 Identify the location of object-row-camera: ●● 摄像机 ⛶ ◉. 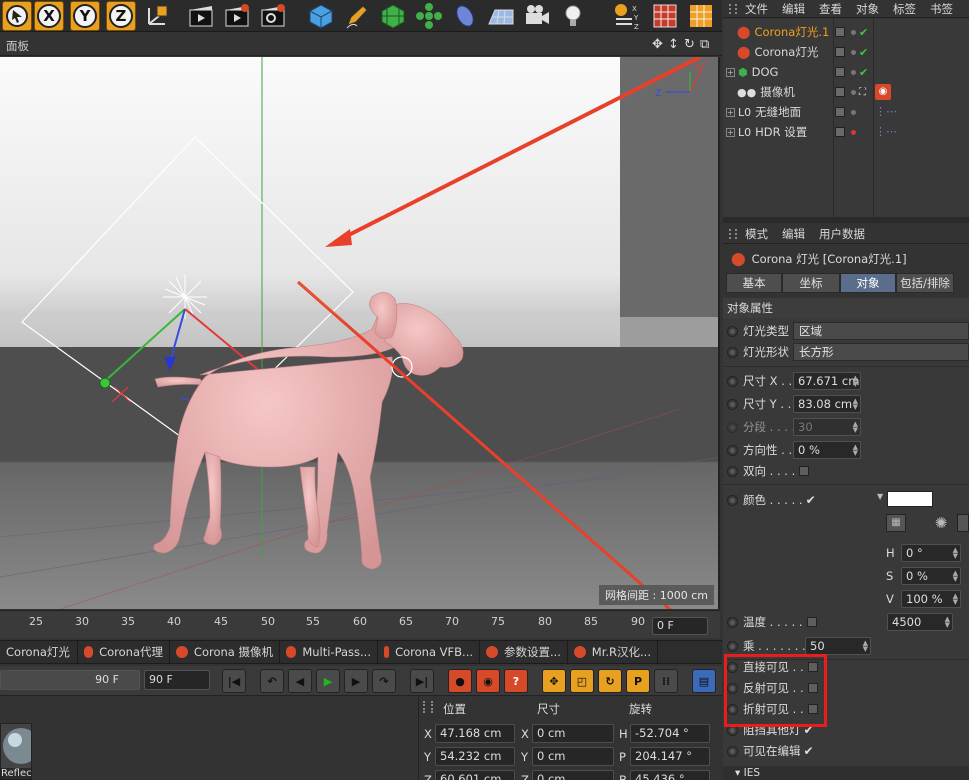
(846, 92).